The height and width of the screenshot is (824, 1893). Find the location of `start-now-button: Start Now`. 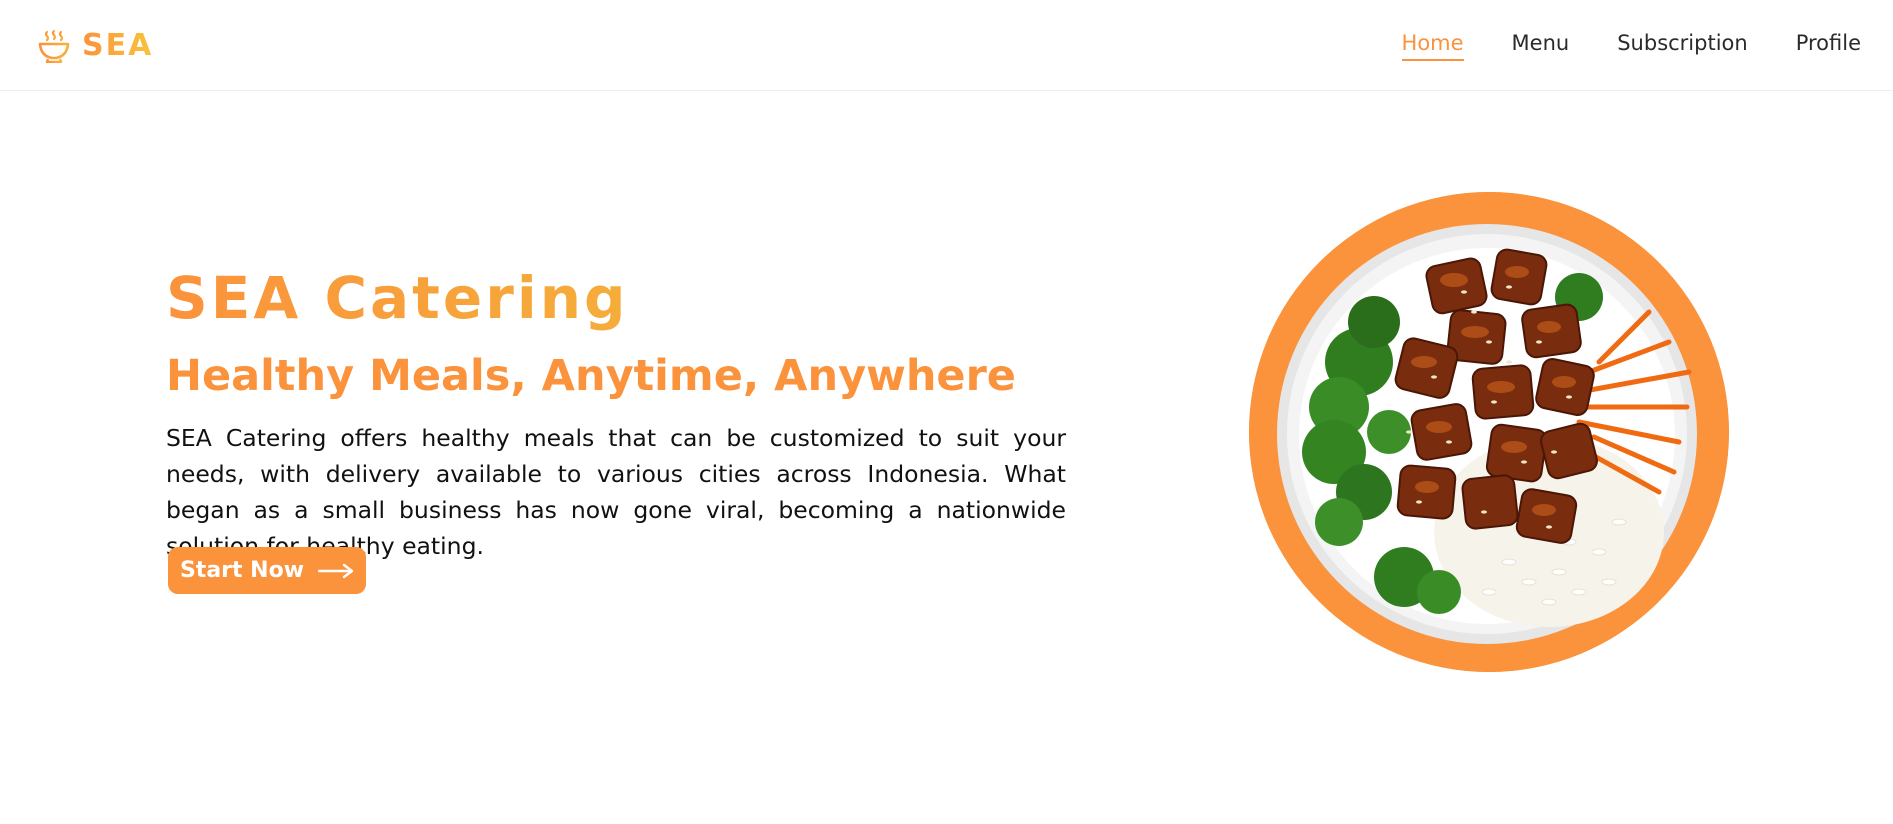

start-now-button: Start Now is located at coordinates (267, 570).